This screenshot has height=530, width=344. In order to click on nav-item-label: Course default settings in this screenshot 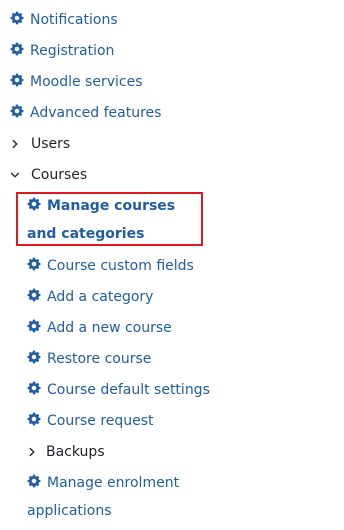, I will do `click(128, 390)`.